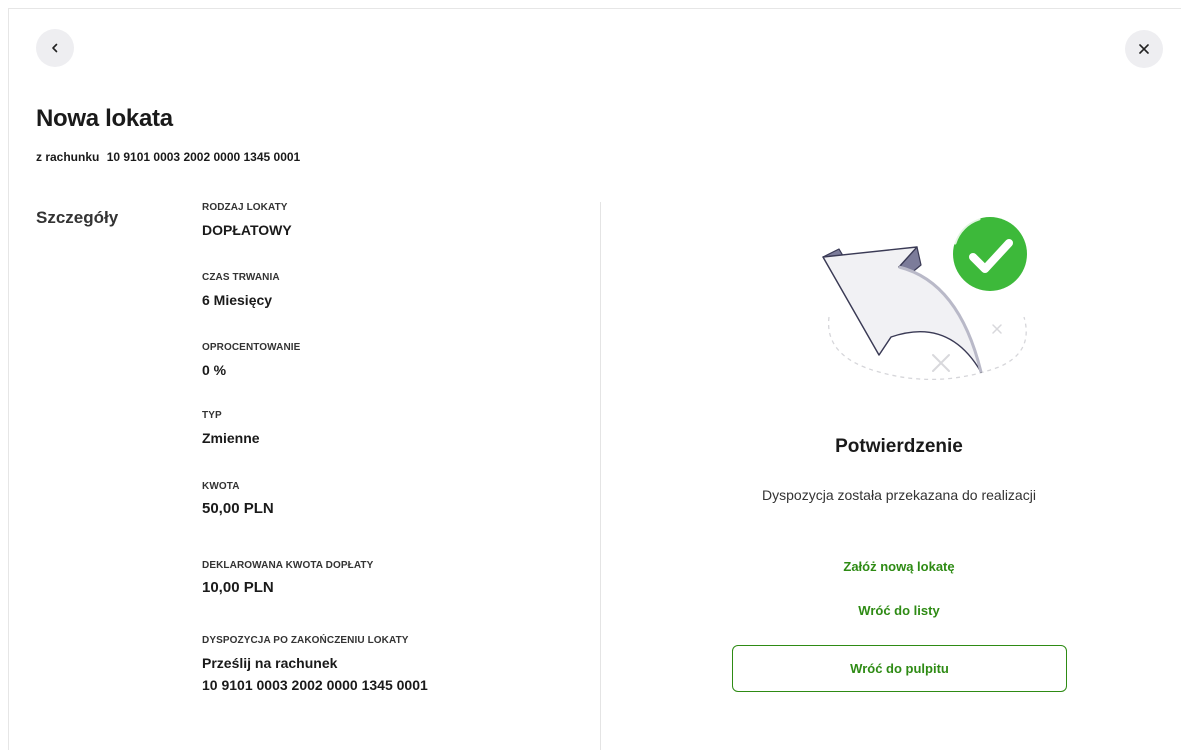 The width and height of the screenshot is (1181, 750). I want to click on detail-amount: KWOTA 50,00 PLN, so click(238, 500).